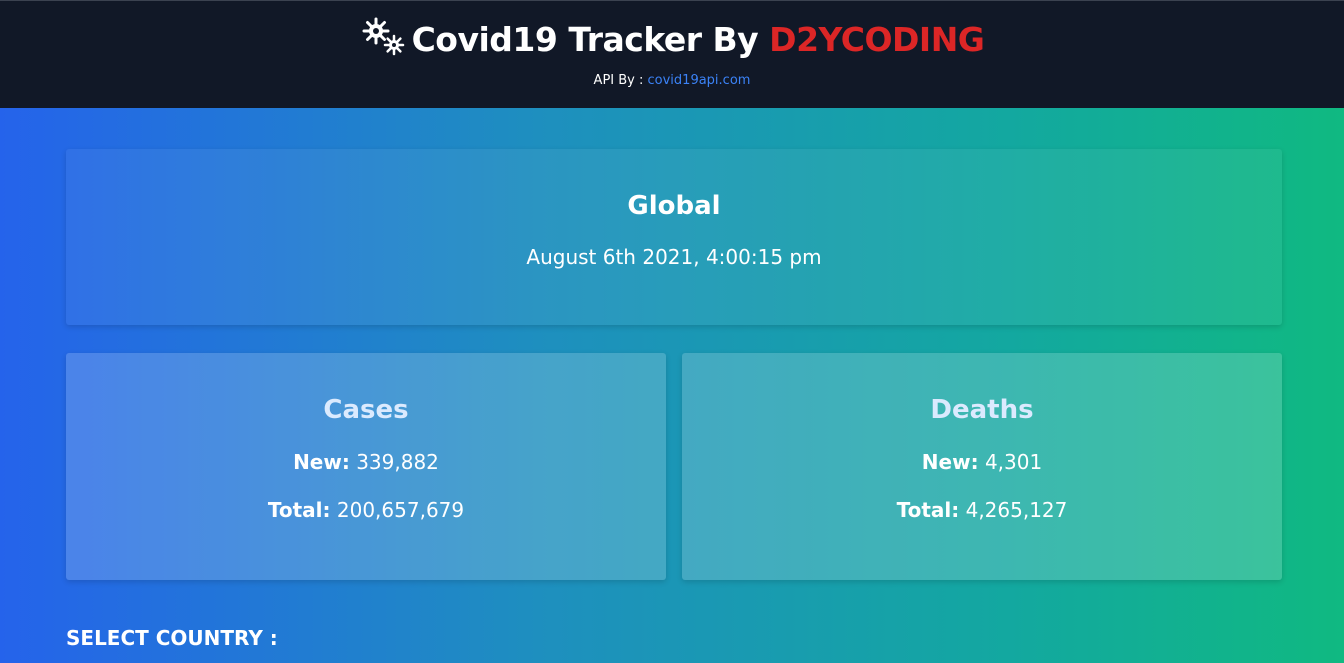  What do you see at coordinates (1016, 510) in the screenshot?
I see `deaths-total-value: 4,265,127` at bounding box center [1016, 510].